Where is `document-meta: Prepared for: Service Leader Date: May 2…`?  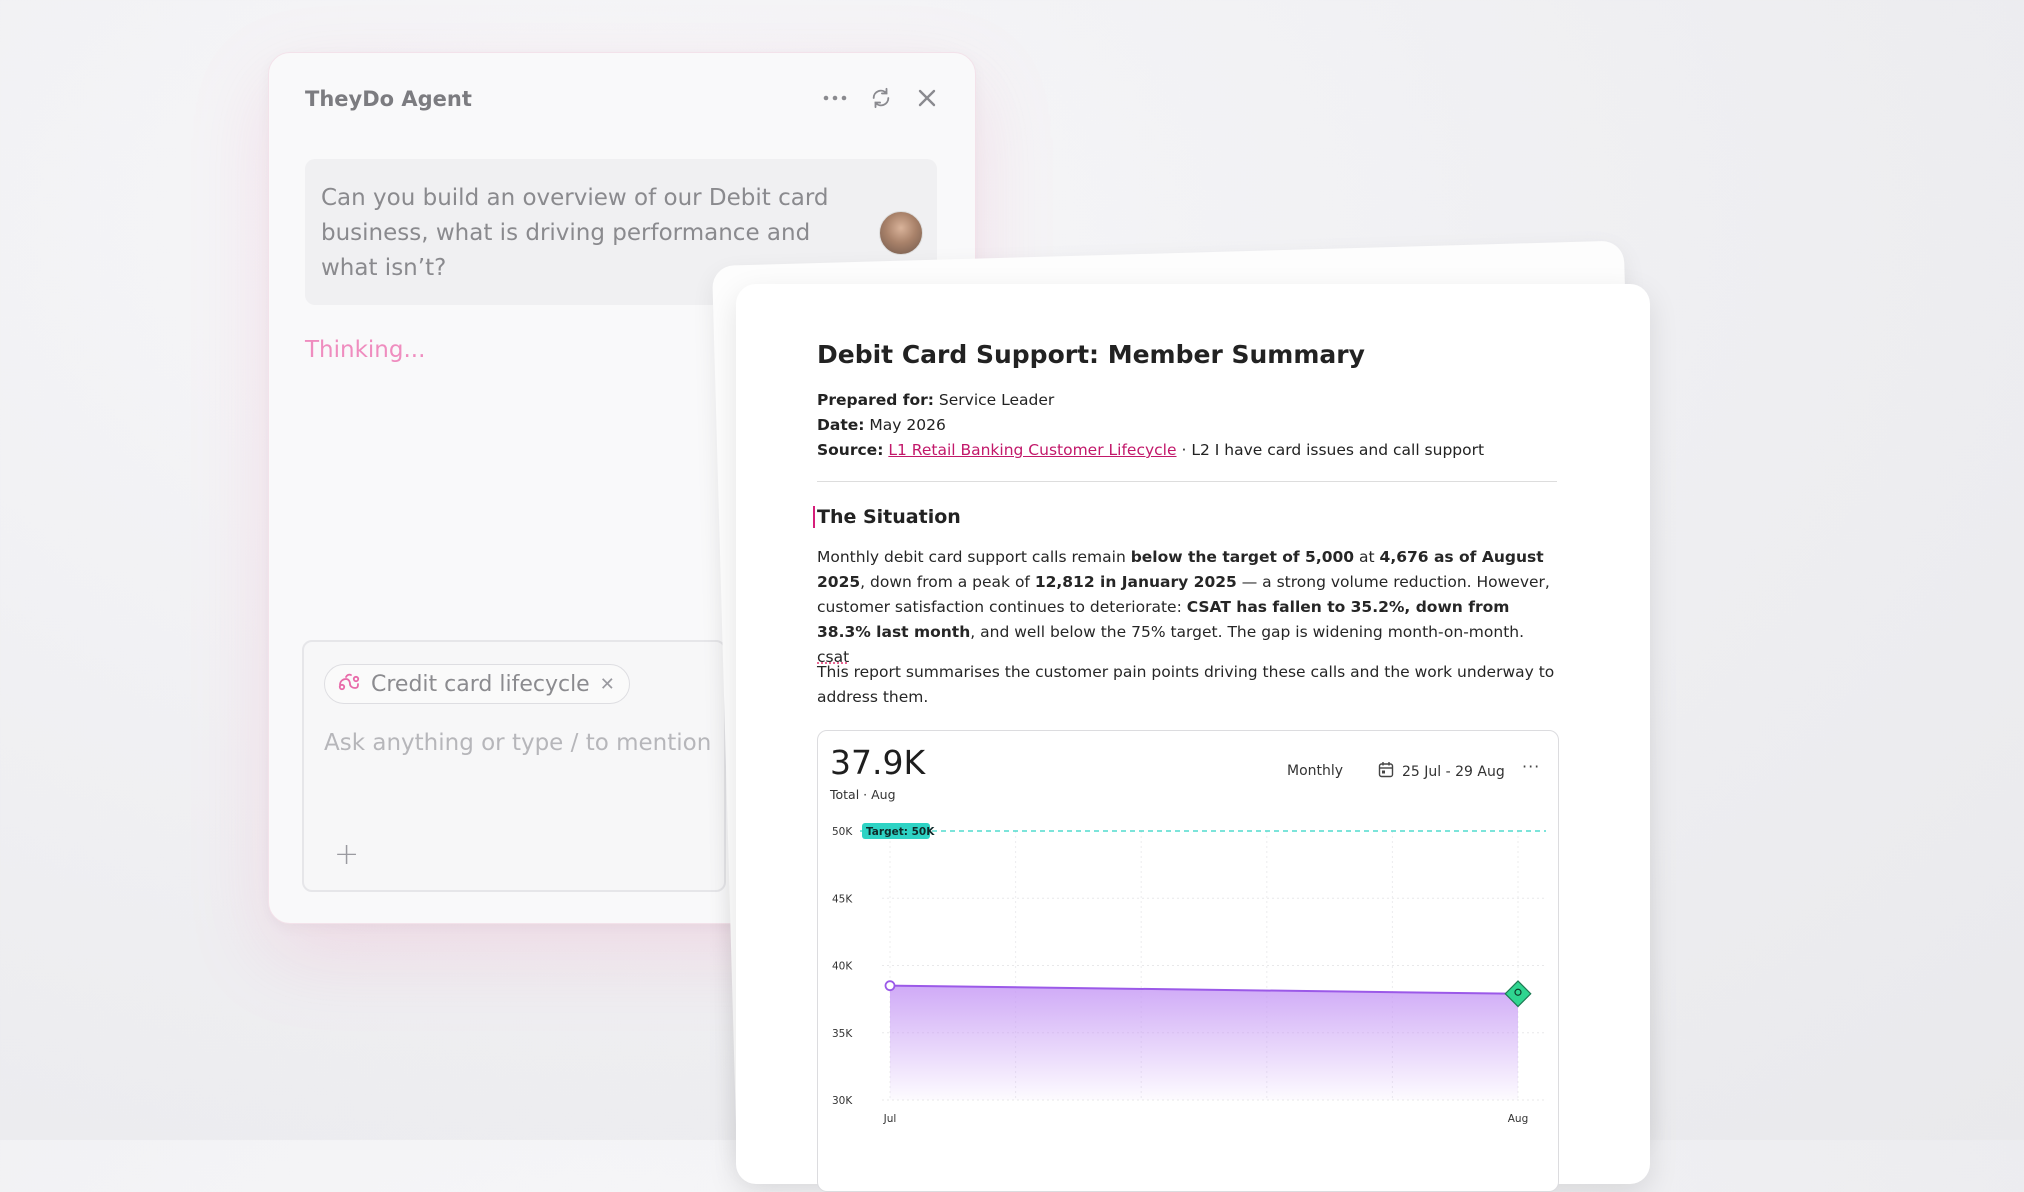
document-meta: Prepared for: Service Leader Date: May 2… is located at coordinates (1150, 425).